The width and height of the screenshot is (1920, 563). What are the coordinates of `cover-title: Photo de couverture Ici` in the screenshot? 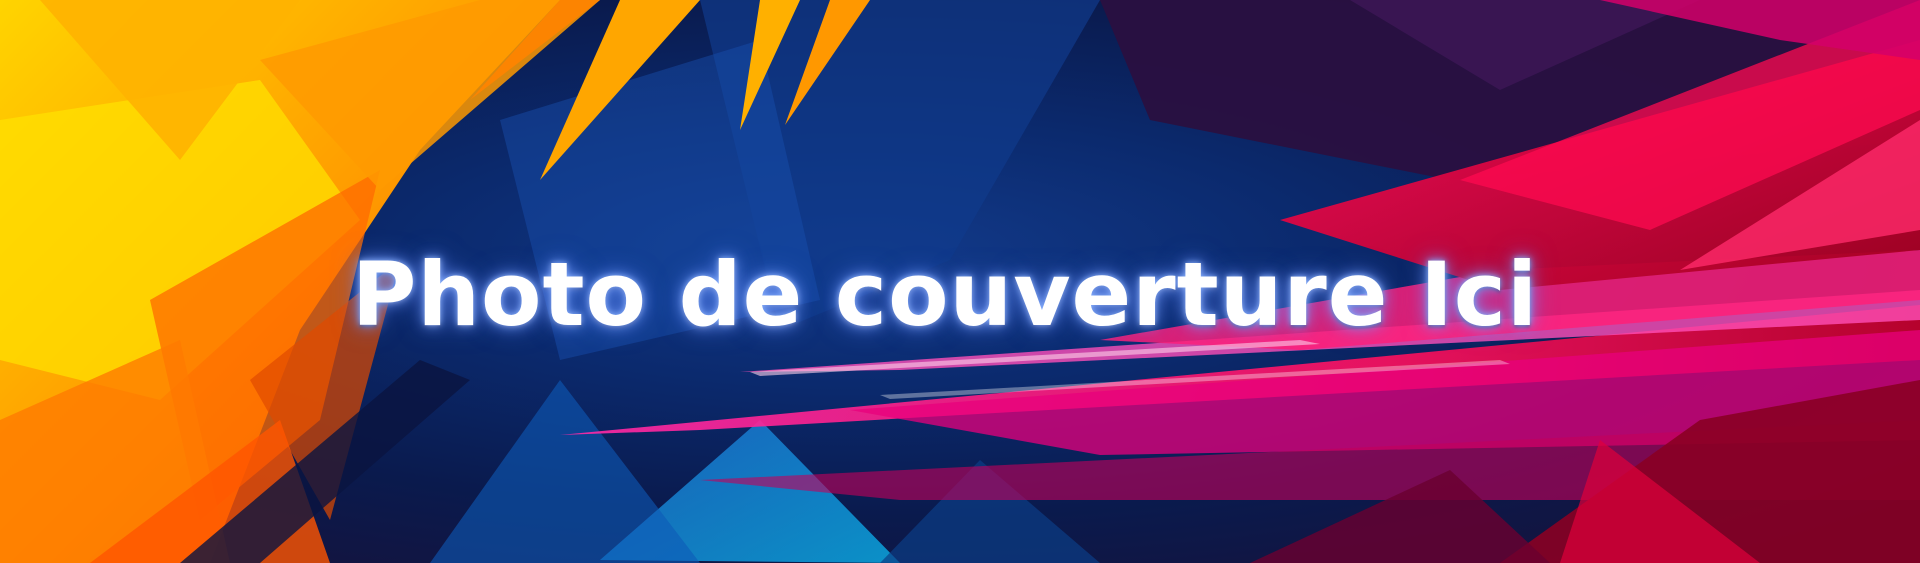 It's located at (945, 294).